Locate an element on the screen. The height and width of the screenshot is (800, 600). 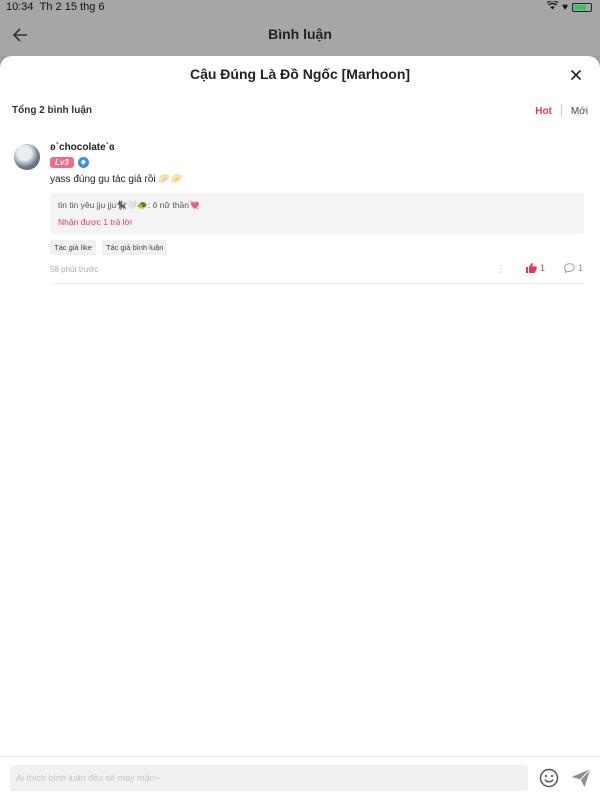
status-date: Th 2 15 thg 6 is located at coordinates (72, 7).